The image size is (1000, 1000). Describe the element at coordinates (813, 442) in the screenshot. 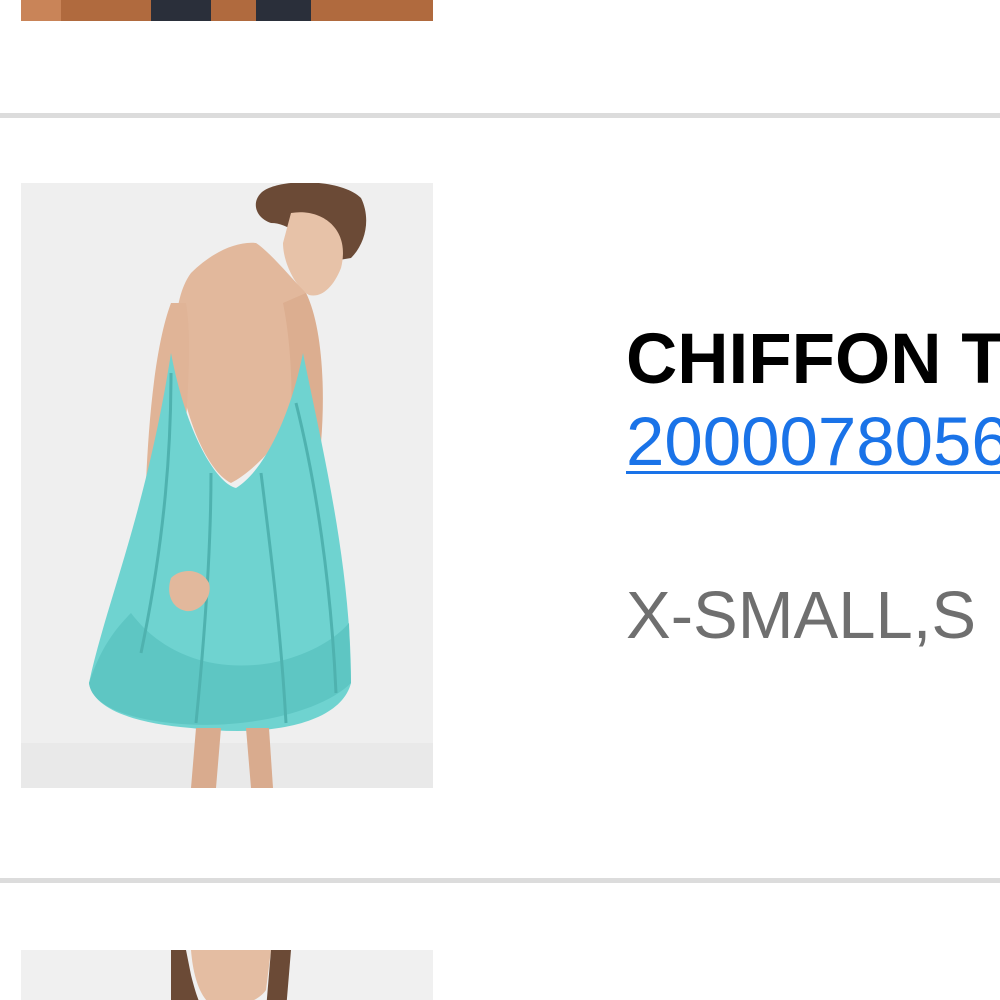

I see `product-id-link: 2000078056` at that location.